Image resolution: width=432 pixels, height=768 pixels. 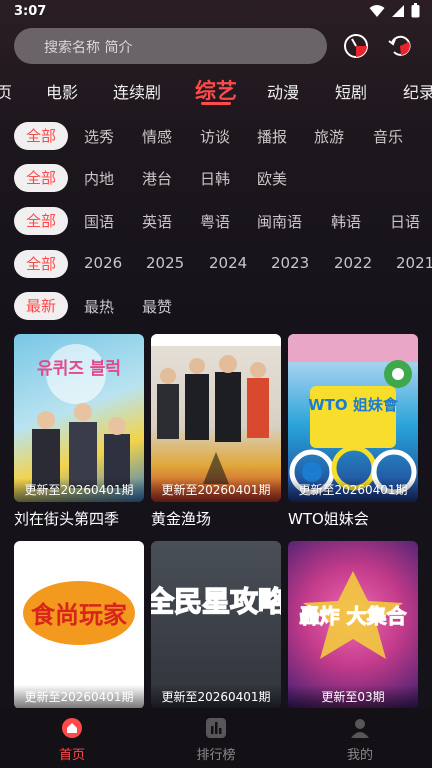 What do you see at coordinates (103, 263) in the screenshot?
I see `filter-year-option: 2026` at bounding box center [103, 263].